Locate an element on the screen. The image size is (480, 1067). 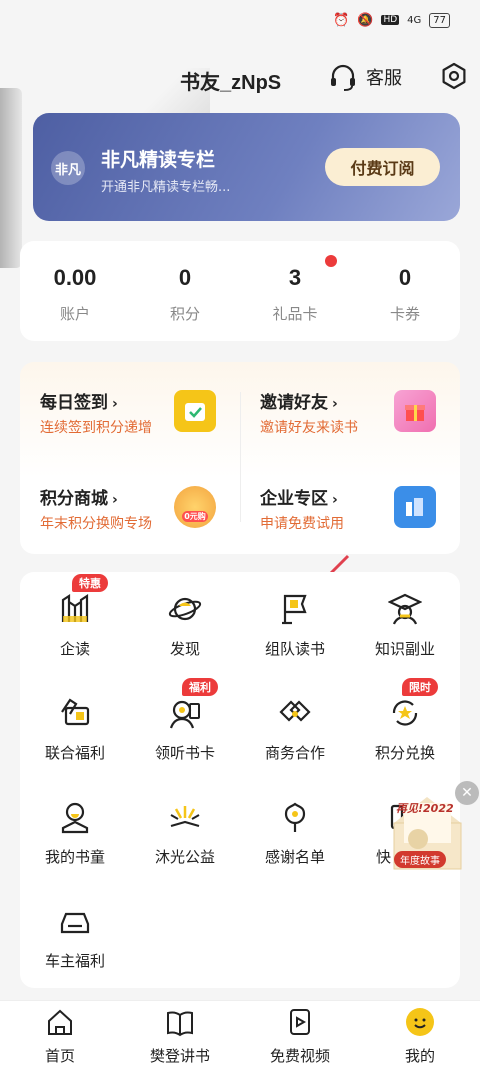
stat-label: 账户 is located at coordinates (74, 314).